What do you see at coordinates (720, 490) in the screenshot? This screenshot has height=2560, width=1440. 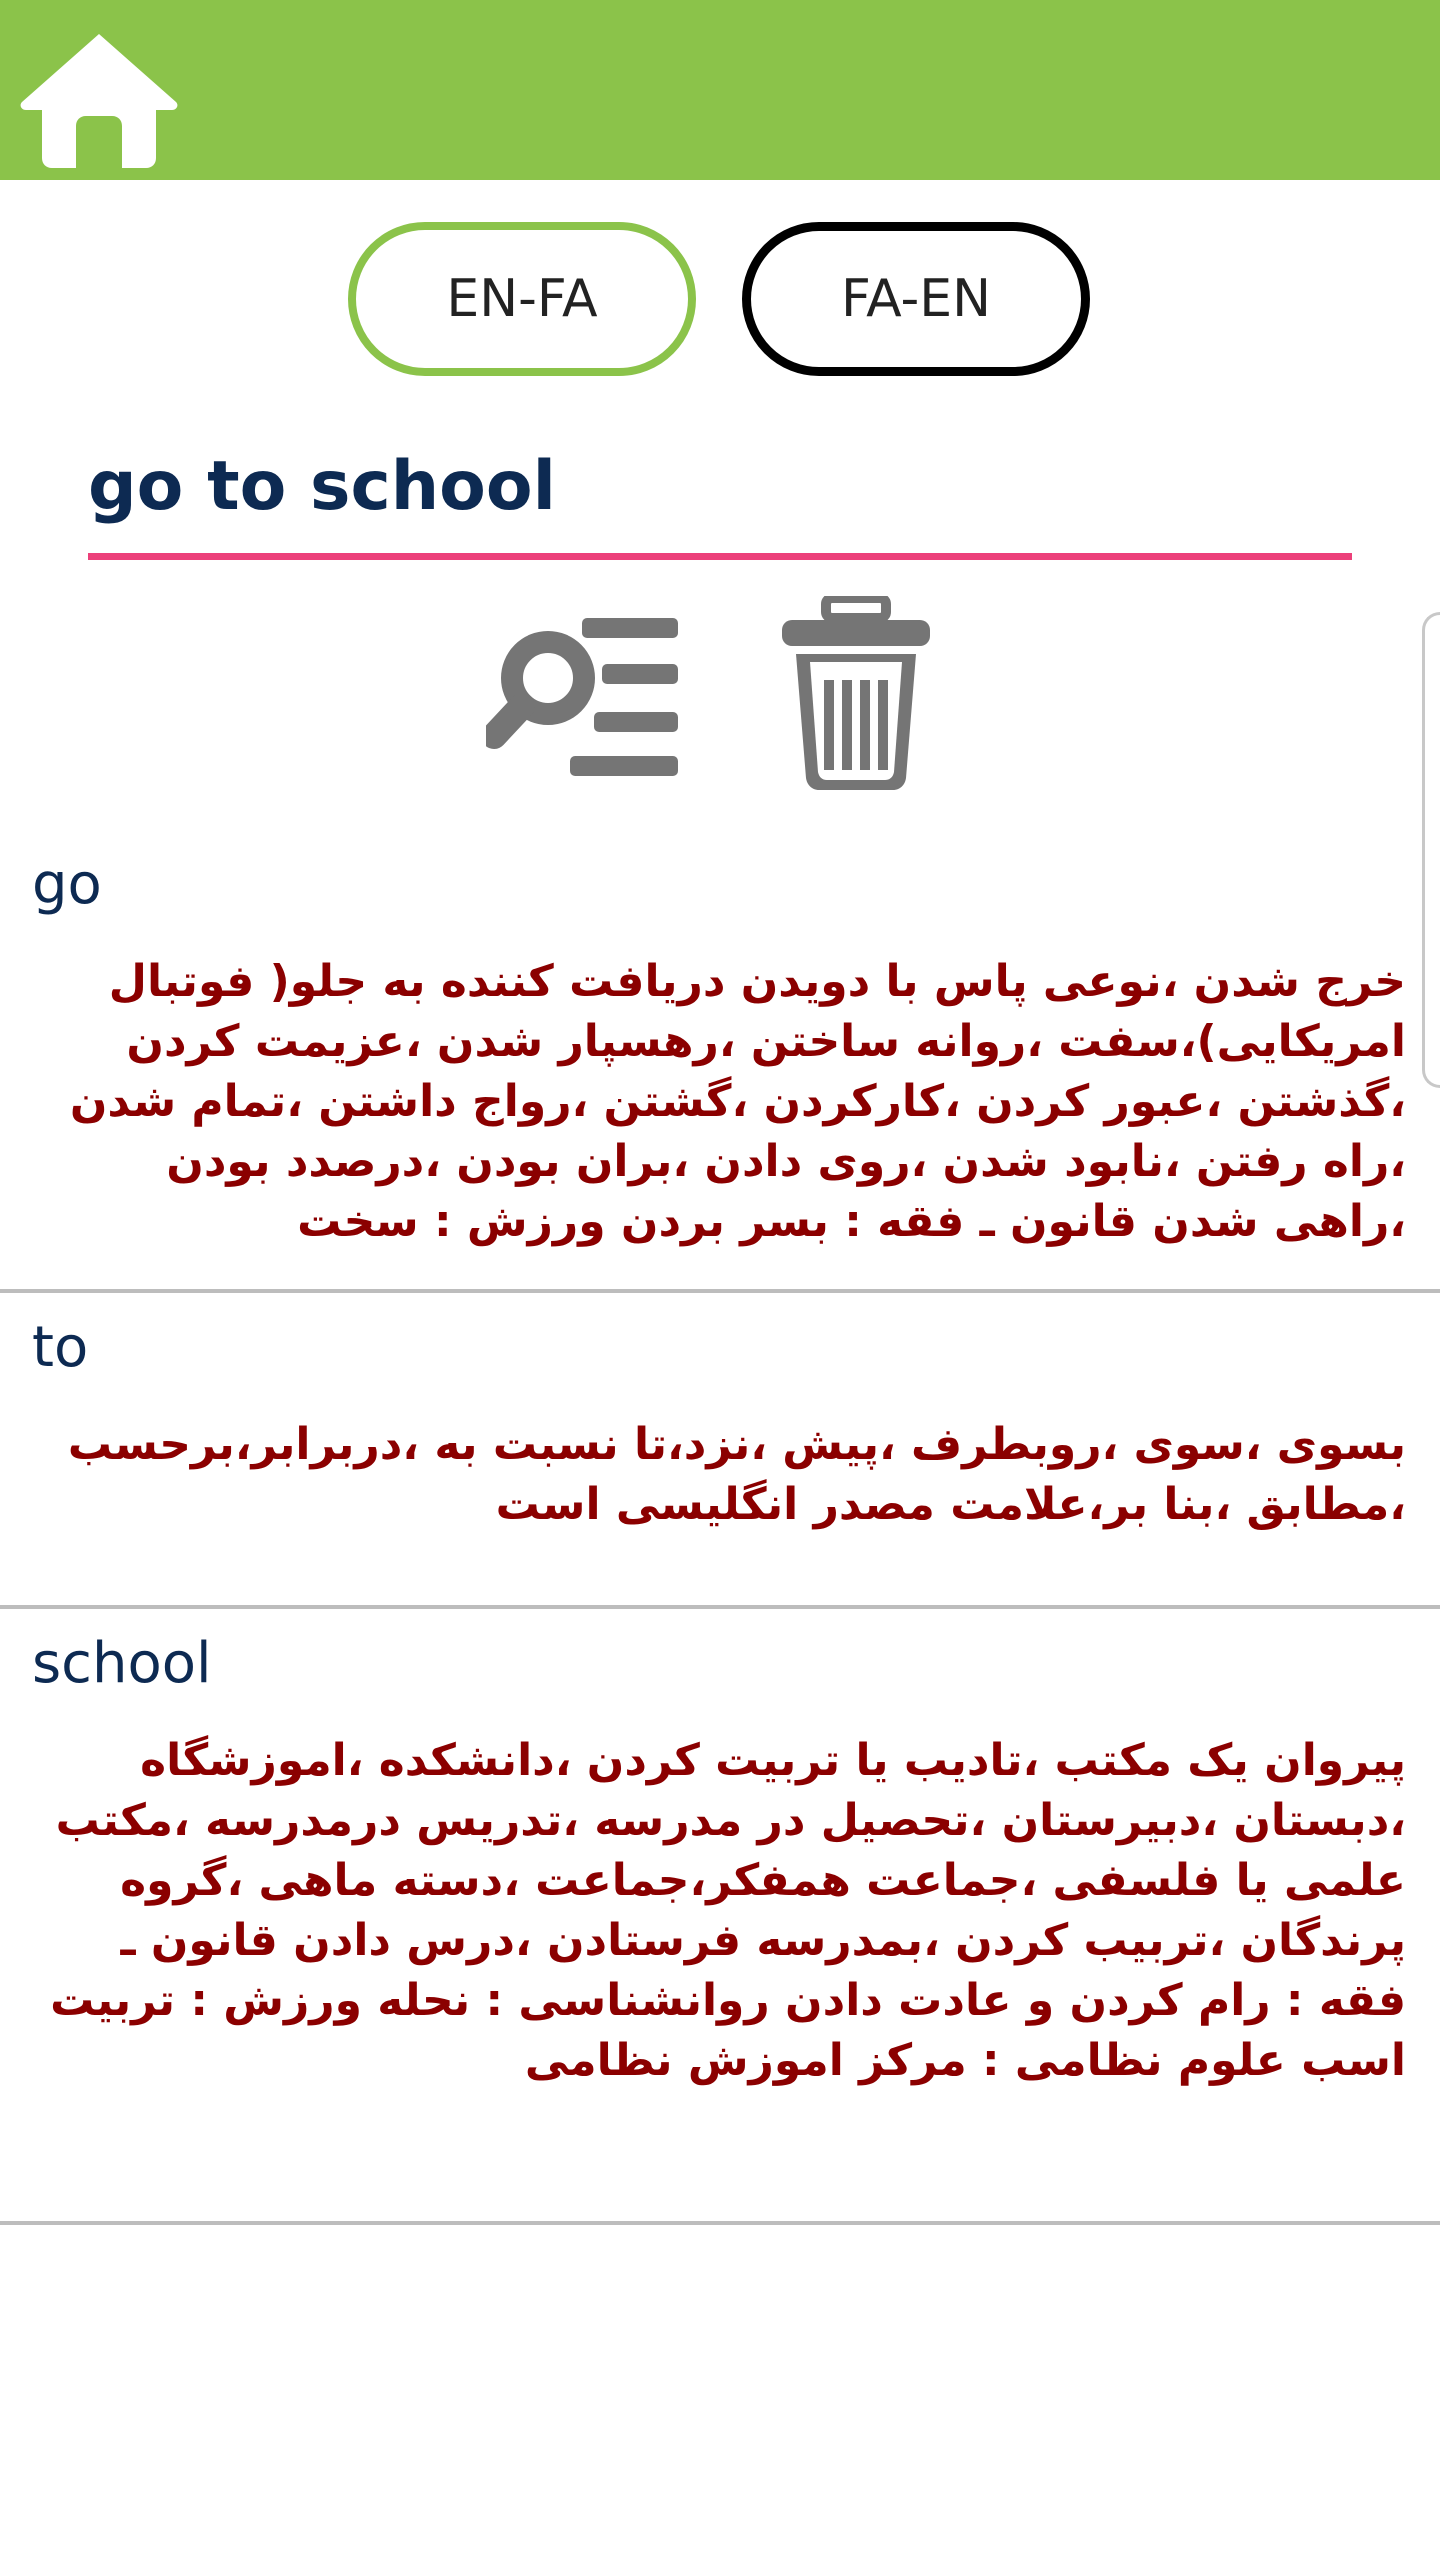 I see `search-input` at bounding box center [720, 490].